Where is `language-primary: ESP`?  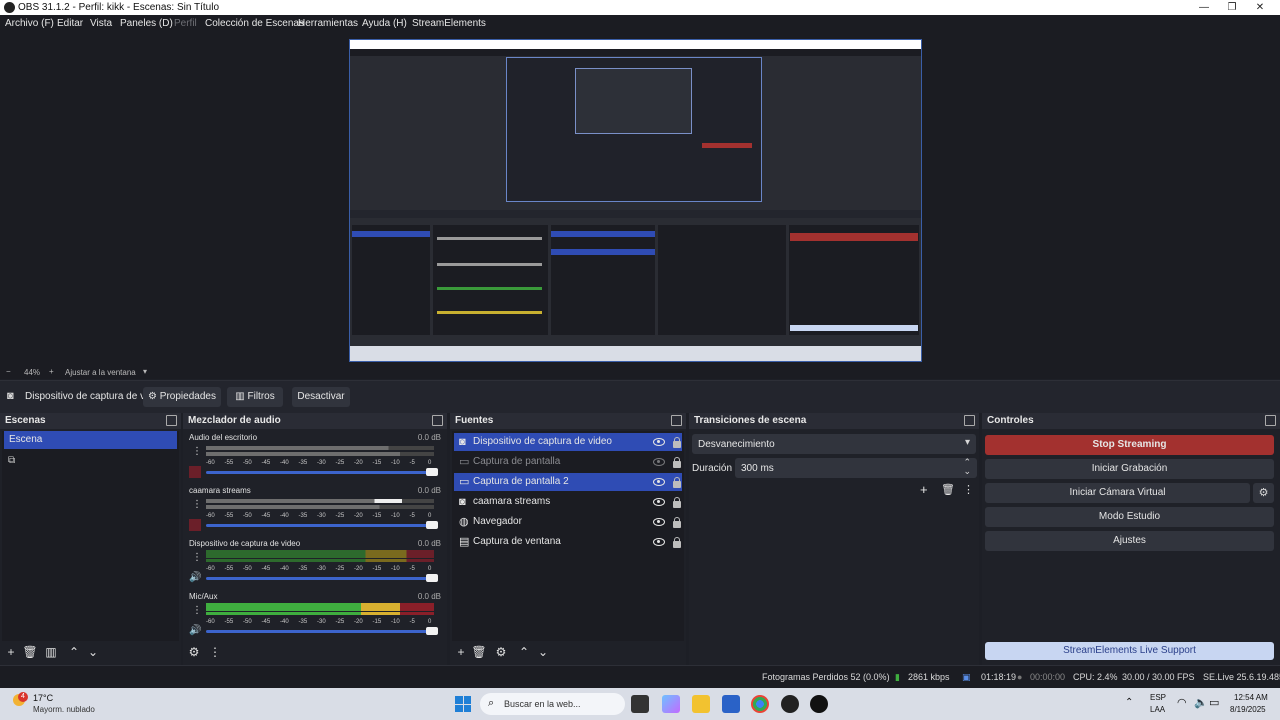 language-primary: ESP is located at coordinates (1158, 697).